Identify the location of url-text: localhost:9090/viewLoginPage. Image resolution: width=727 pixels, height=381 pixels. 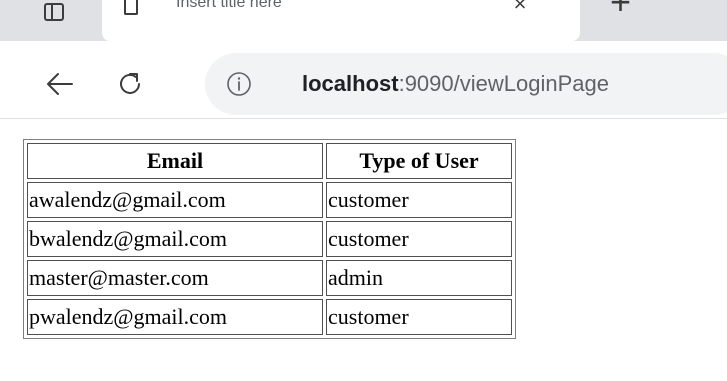
(455, 84).